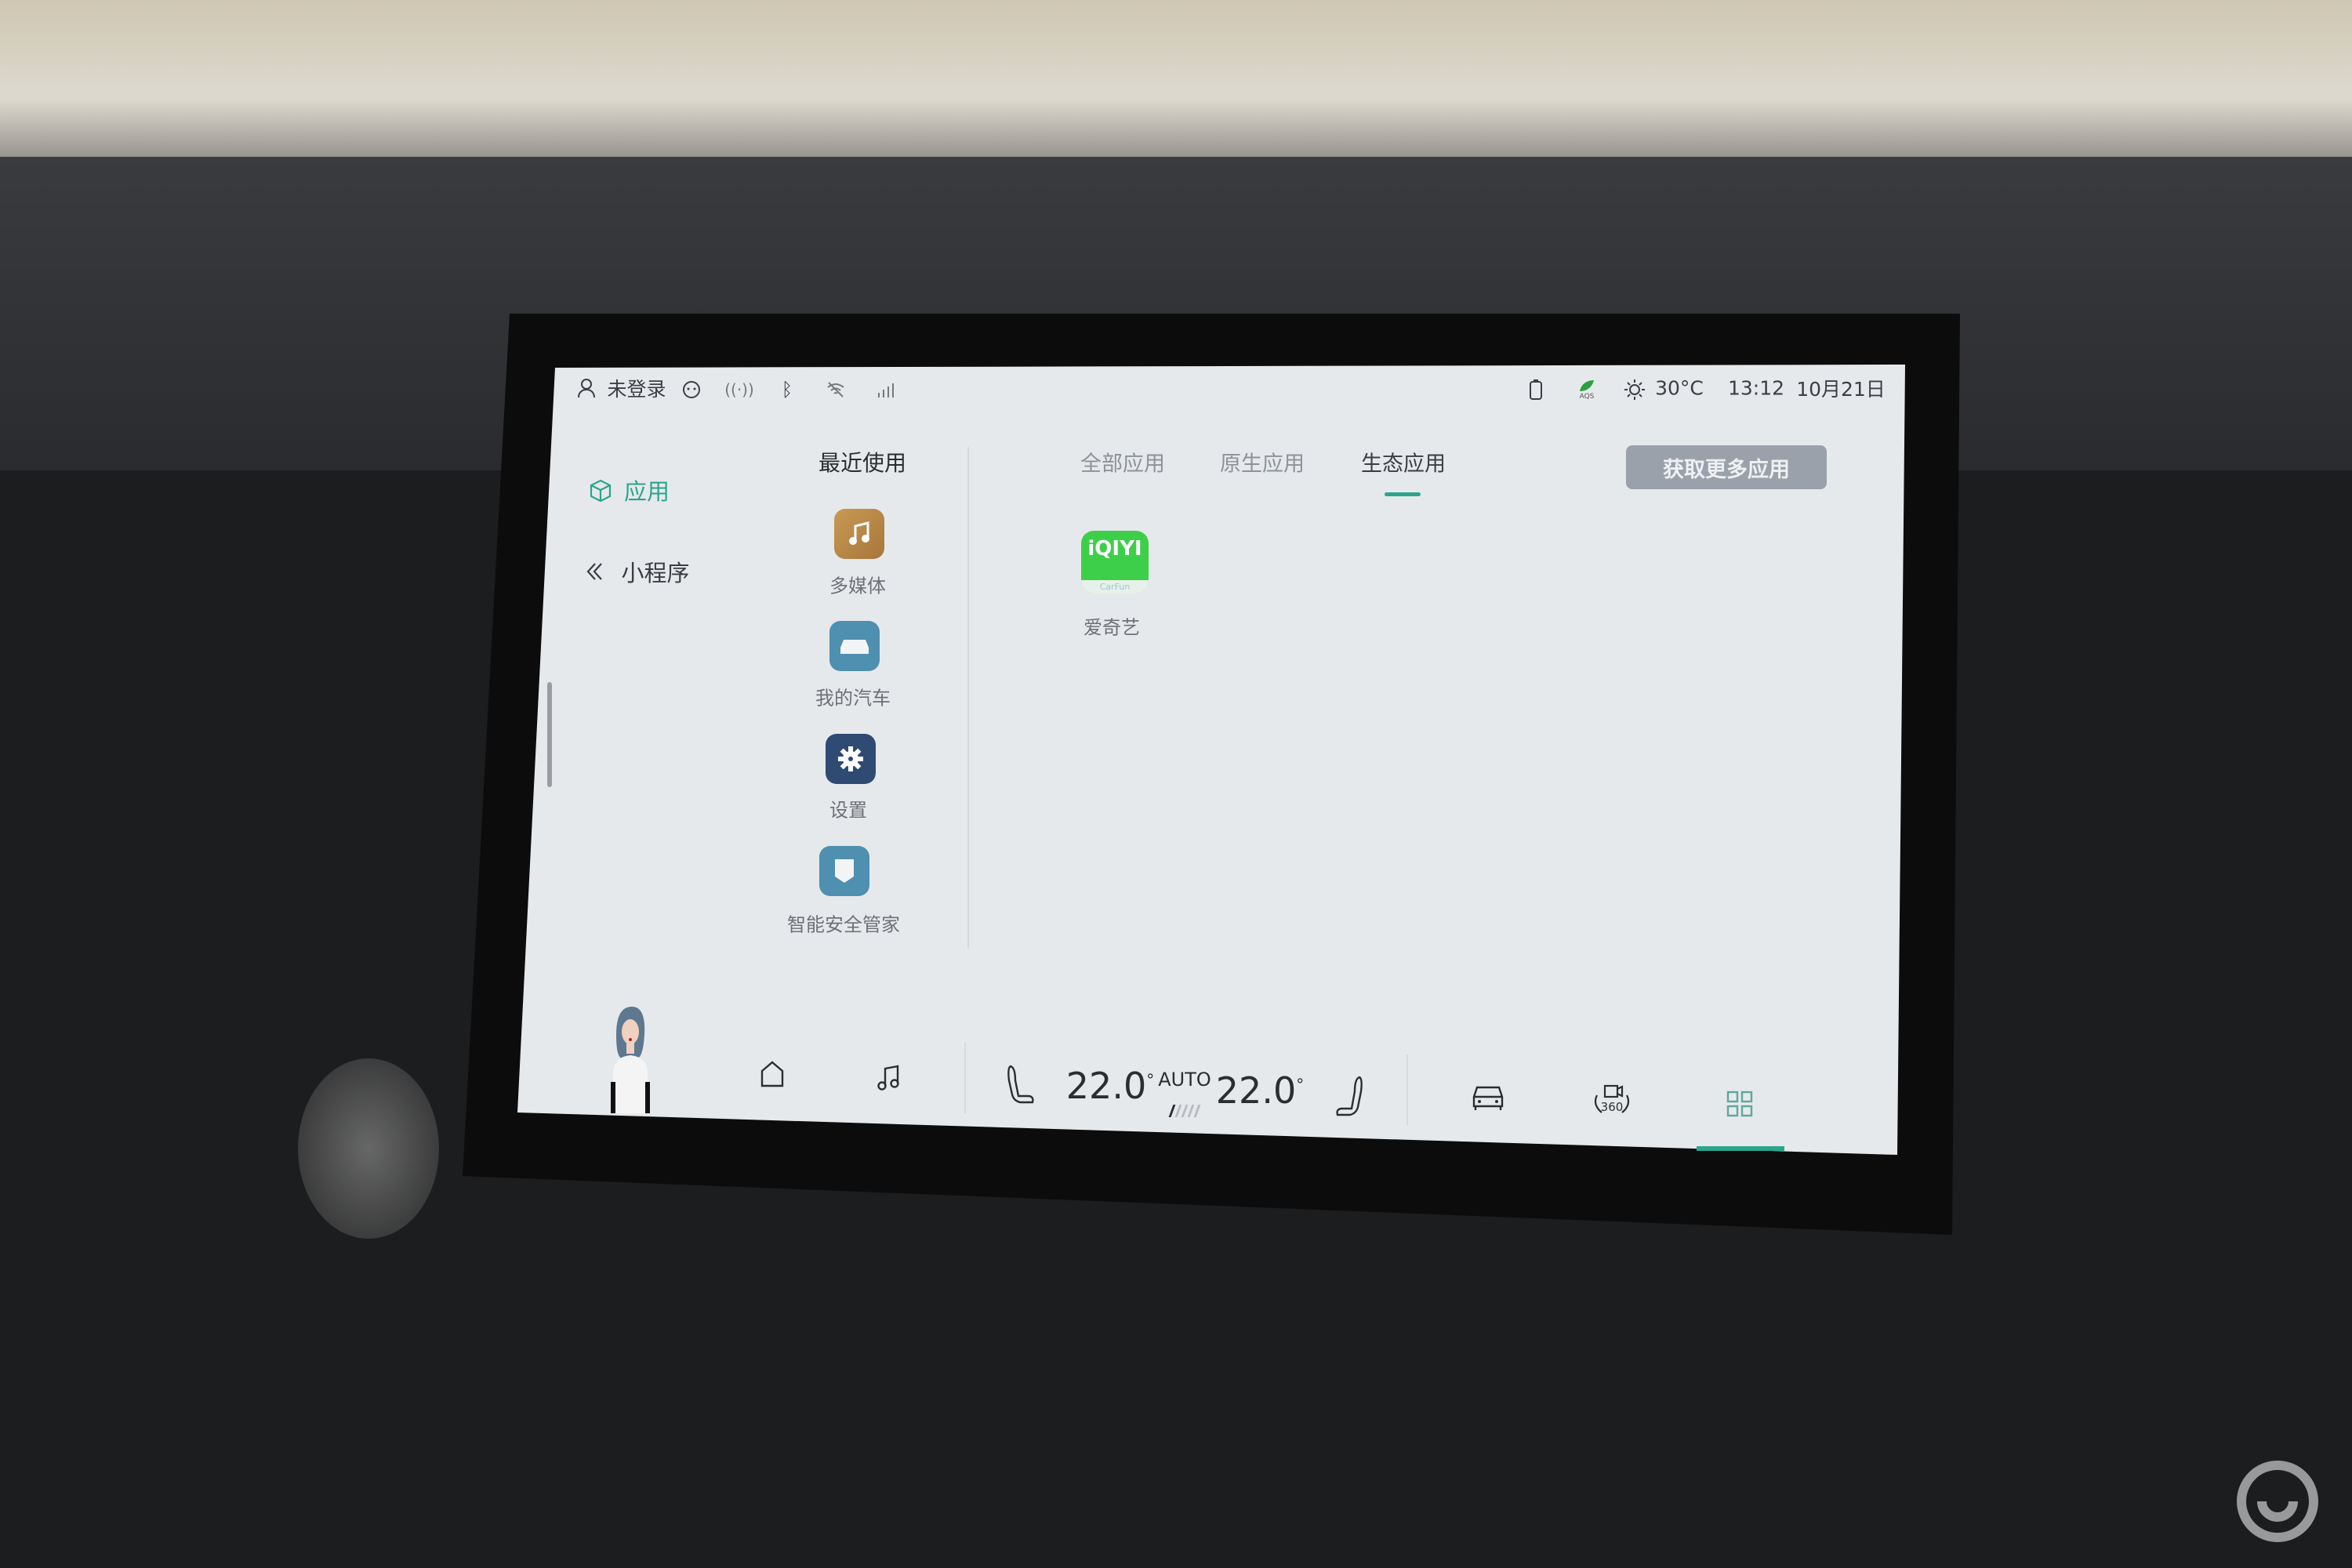 The height and width of the screenshot is (1568, 2352). Describe the element at coordinates (1635, 390) in the screenshot. I see `sun-icon` at that location.